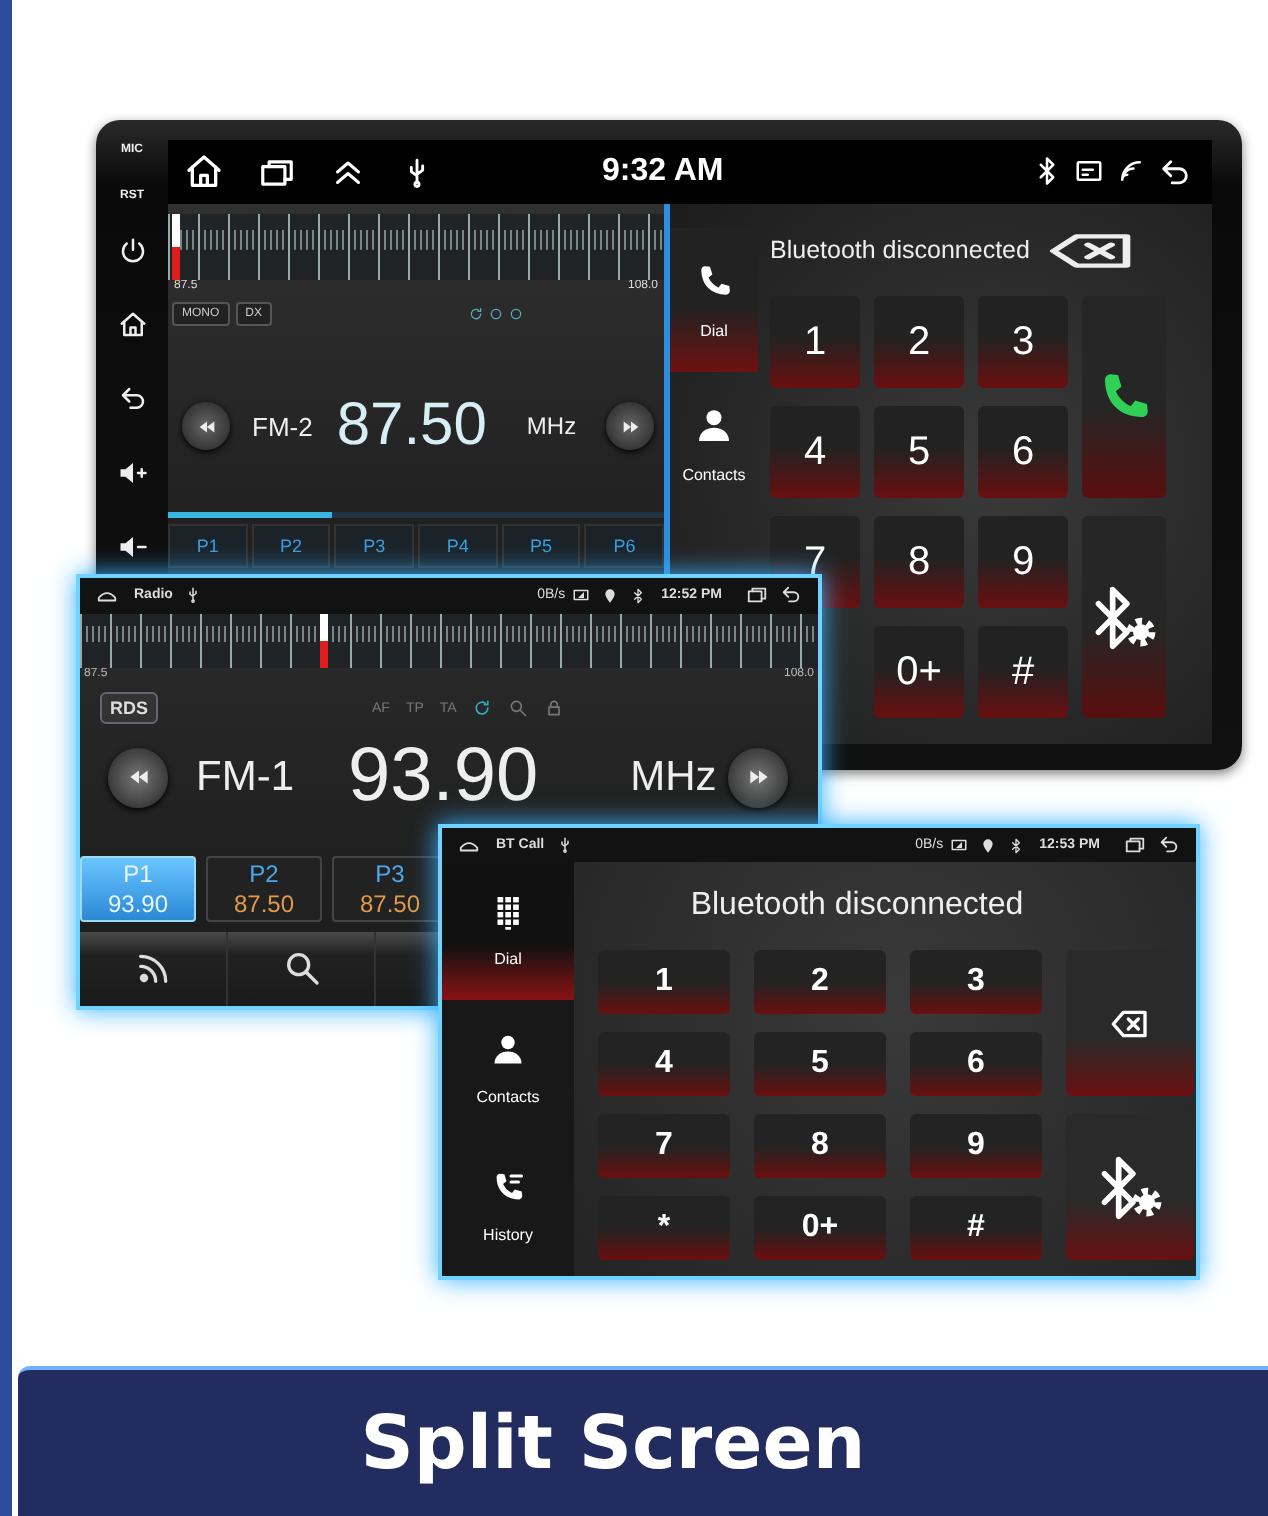  I want to click on backspace-button, so click(1130, 1023).